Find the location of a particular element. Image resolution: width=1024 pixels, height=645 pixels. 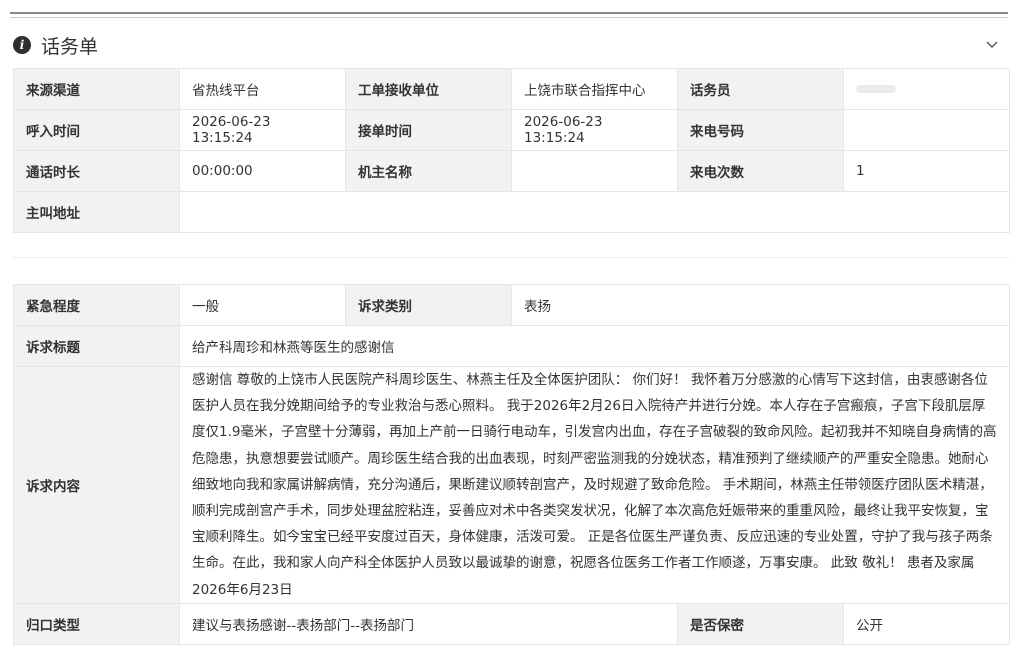

table-row: 来源渠道 省热线平台 工单接收单位 上饶市联合指挥中心 话务员 is located at coordinates (511, 89).